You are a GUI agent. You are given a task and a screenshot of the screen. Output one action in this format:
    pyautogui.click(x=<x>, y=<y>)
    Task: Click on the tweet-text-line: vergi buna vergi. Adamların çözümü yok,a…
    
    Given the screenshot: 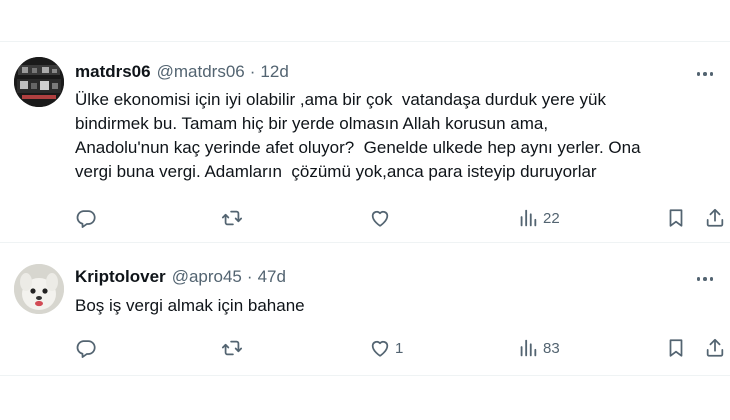 What is the action you would take?
    pyautogui.click(x=336, y=171)
    